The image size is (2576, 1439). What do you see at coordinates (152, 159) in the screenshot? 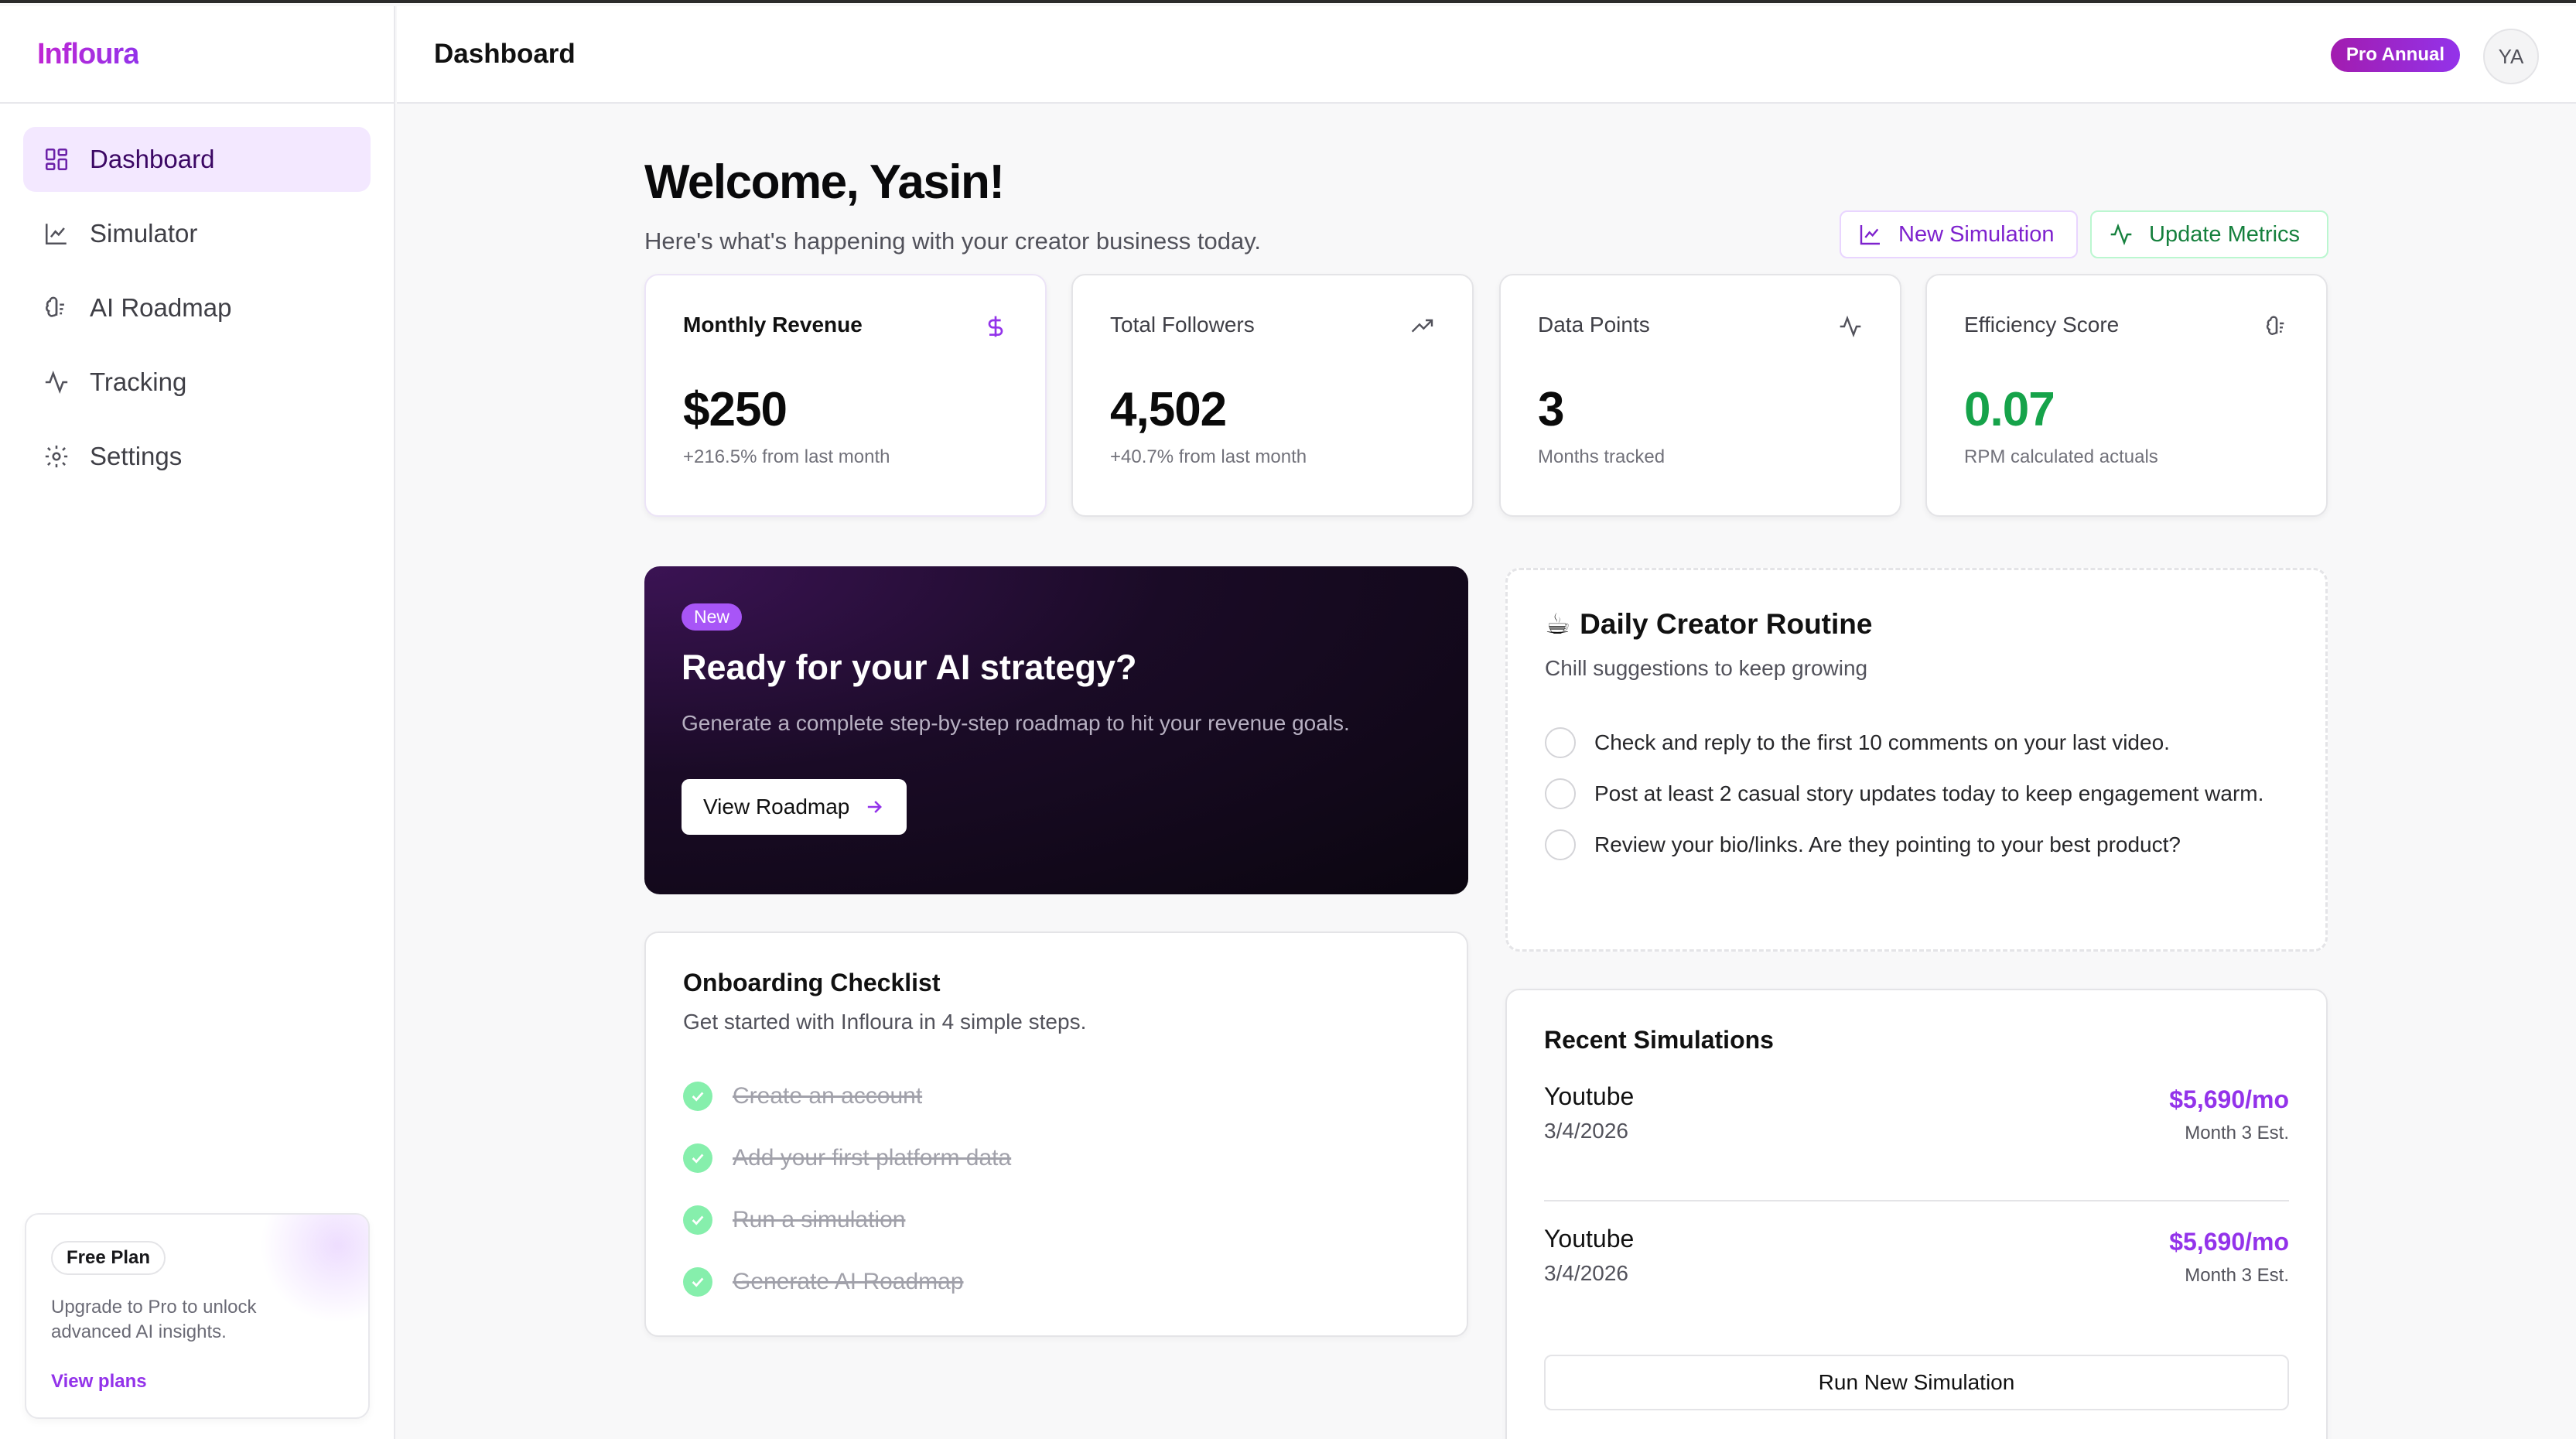
I see `sidebar-item-label: Dashboard` at bounding box center [152, 159].